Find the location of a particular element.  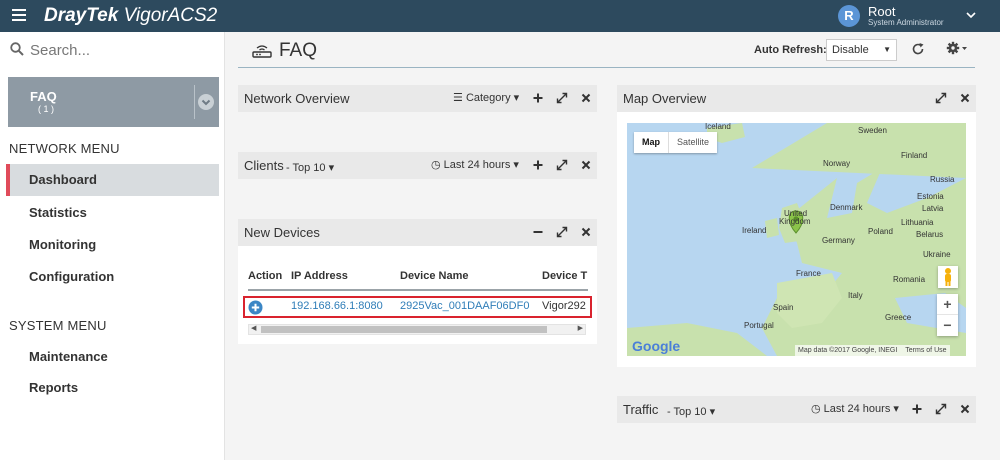

panel-title: Clients is located at coordinates (264, 165).